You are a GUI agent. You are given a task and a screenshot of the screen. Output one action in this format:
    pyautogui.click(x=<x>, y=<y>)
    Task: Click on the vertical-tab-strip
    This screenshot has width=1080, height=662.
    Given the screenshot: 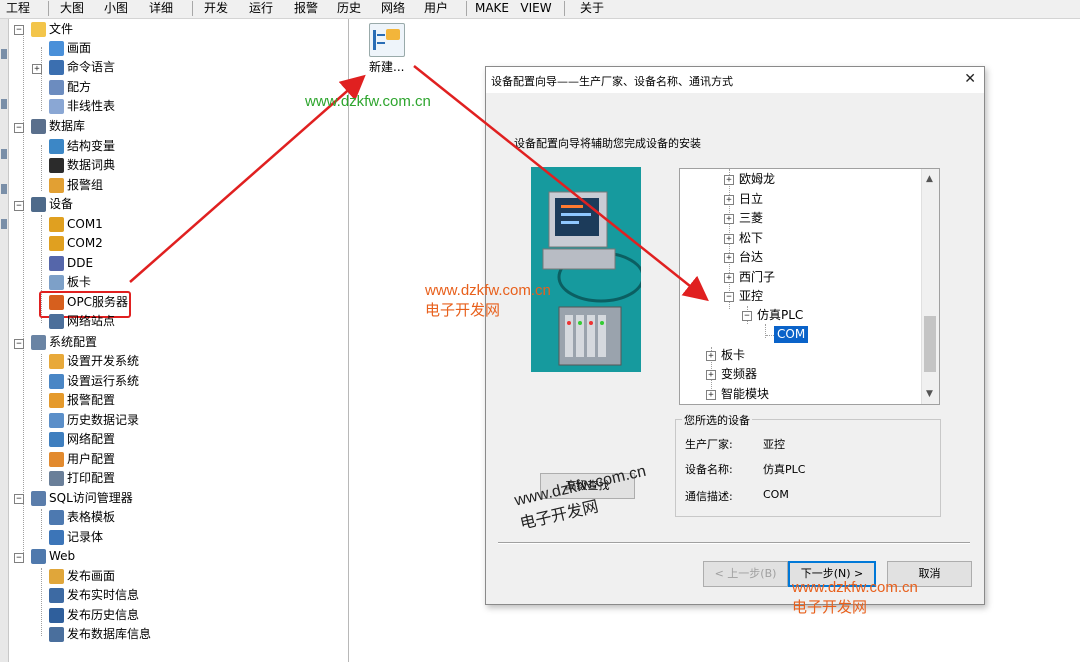 What is the action you would take?
    pyautogui.click(x=4, y=340)
    